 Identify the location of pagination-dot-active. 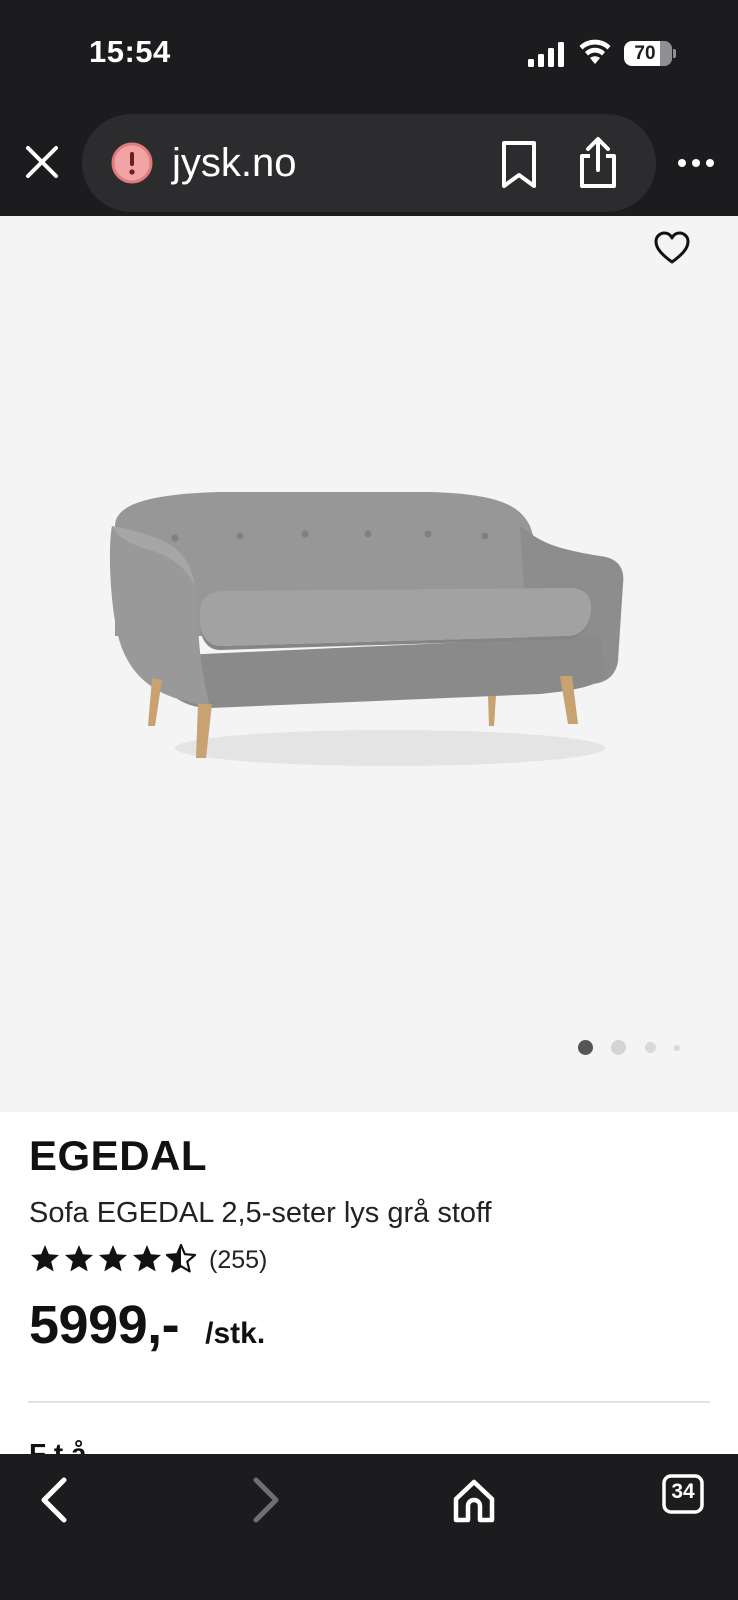
(585, 1047).